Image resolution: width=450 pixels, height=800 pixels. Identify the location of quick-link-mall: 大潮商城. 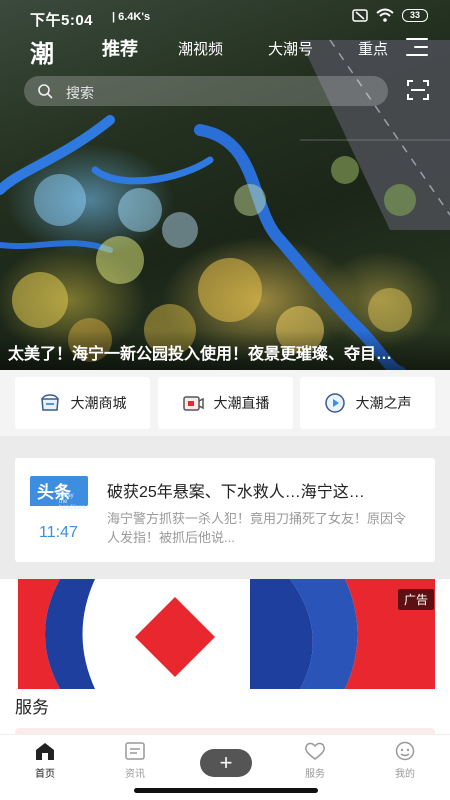
(82, 403).